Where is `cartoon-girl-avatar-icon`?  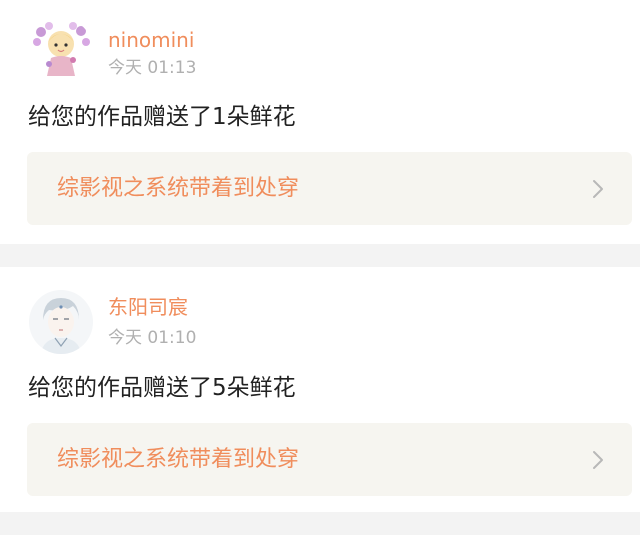 cartoon-girl-avatar-icon is located at coordinates (61, 50).